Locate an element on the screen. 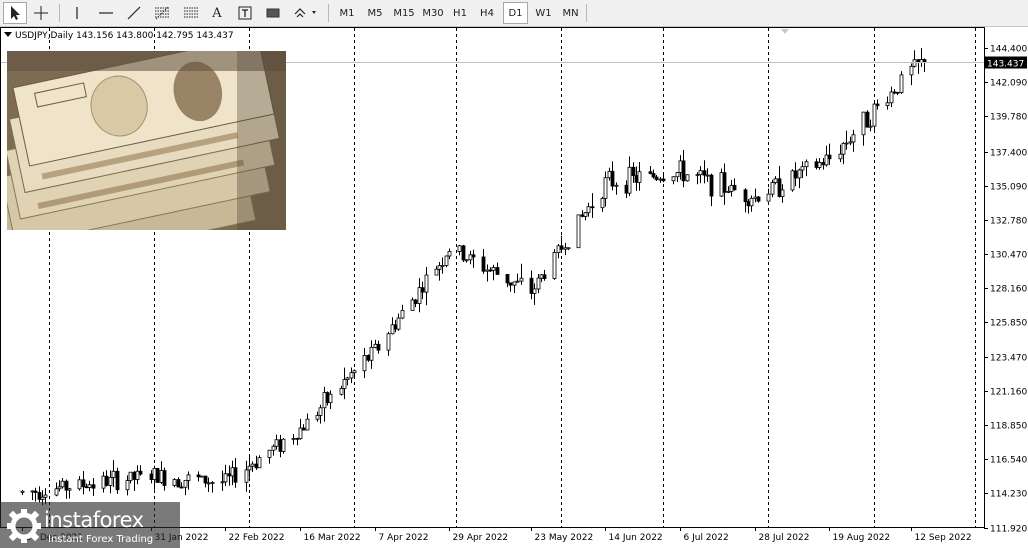 The height and width of the screenshot is (548, 1028). timeframe-mn-button: MN is located at coordinates (570, 13).